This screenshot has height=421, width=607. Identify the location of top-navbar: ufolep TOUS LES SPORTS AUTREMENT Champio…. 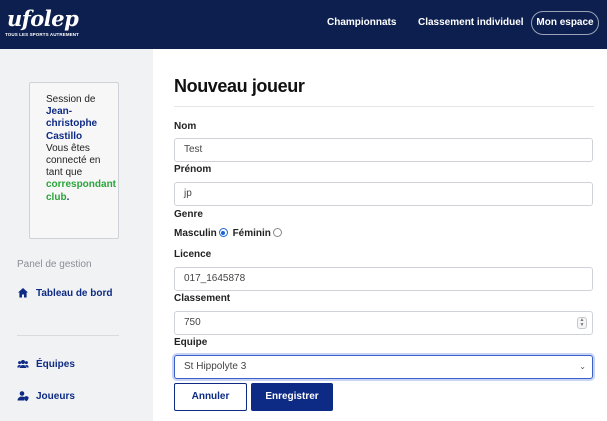
(303, 24).